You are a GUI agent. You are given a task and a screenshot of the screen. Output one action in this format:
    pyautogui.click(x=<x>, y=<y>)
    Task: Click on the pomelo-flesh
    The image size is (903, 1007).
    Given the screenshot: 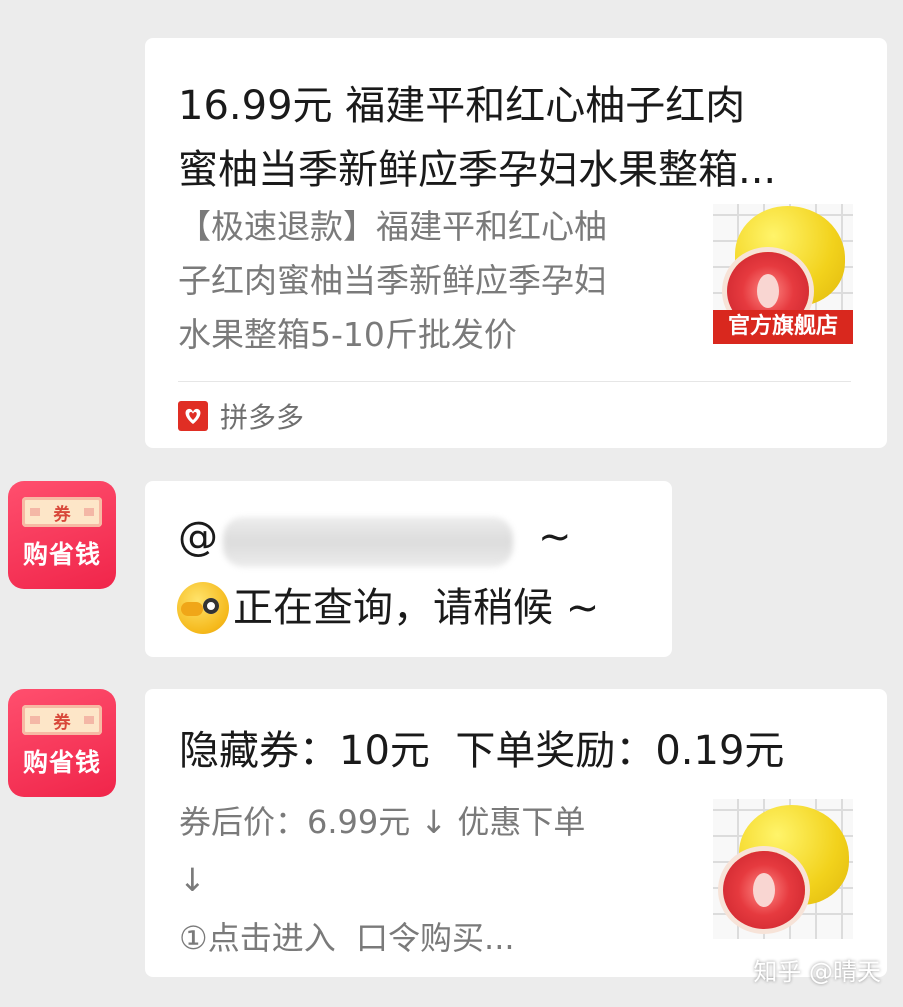 What is the action you would take?
    pyautogui.click(x=764, y=890)
    